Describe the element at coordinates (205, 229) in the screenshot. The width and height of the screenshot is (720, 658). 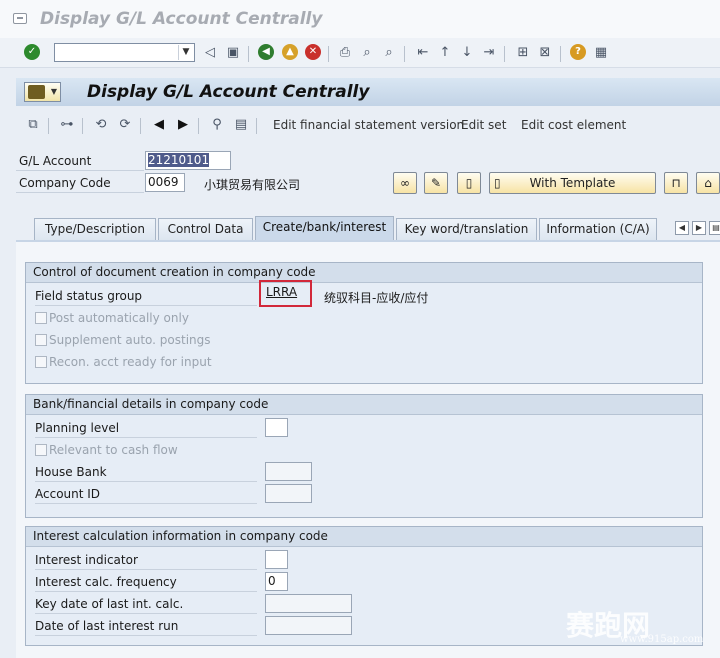
I see `tab-control-data: Control Data` at that location.